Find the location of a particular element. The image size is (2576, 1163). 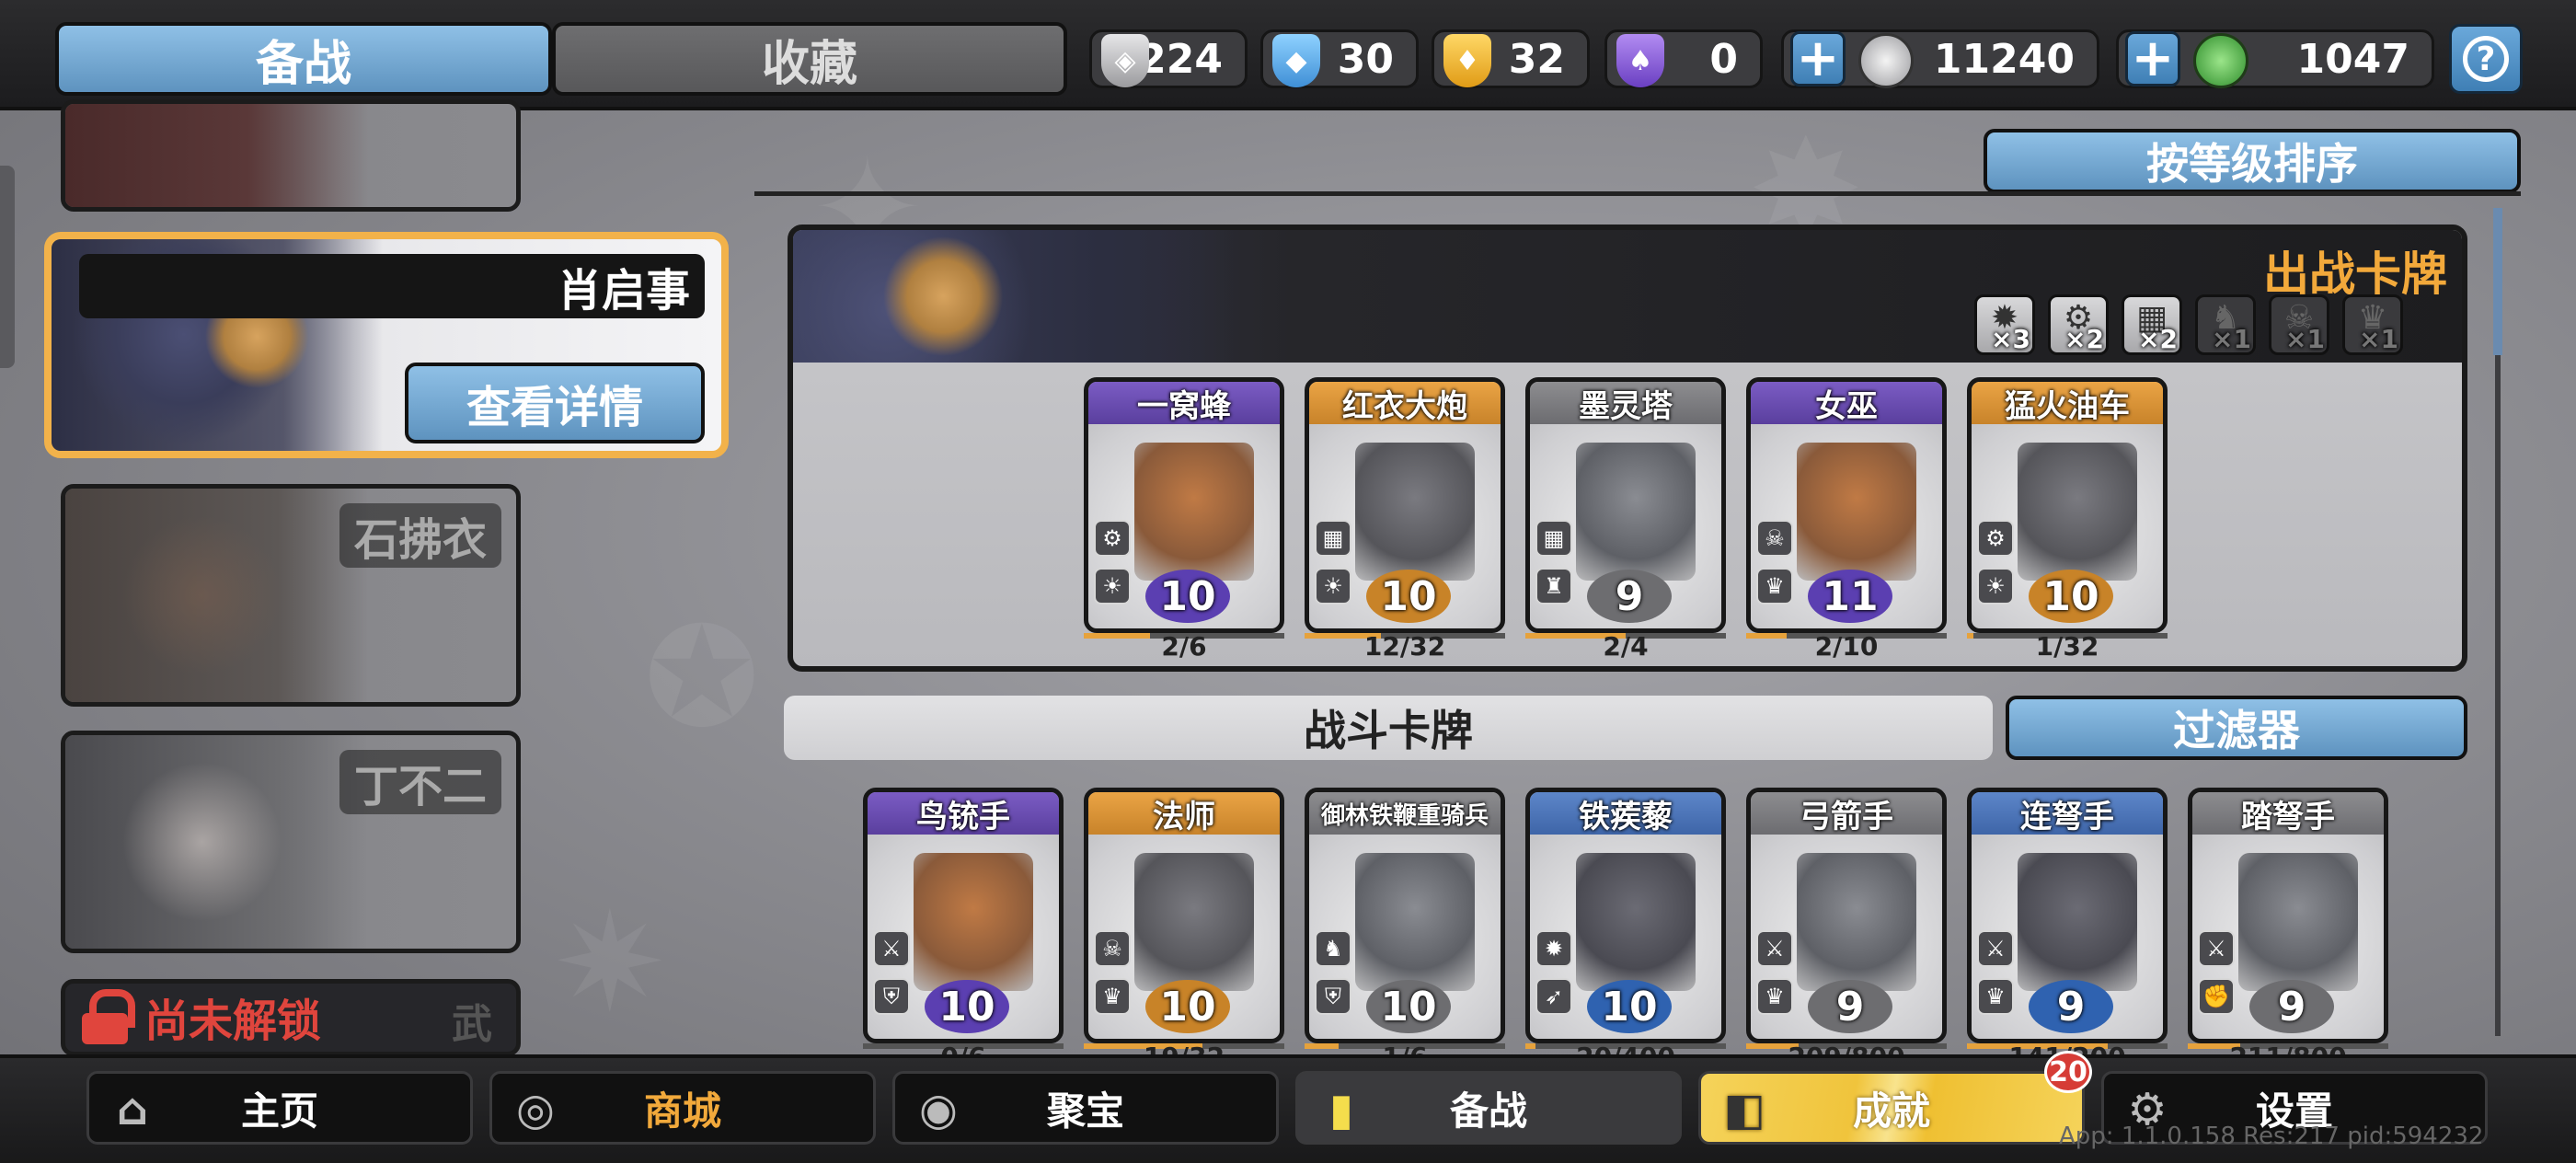

jade-coin-icon is located at coordinates (2220, 60).